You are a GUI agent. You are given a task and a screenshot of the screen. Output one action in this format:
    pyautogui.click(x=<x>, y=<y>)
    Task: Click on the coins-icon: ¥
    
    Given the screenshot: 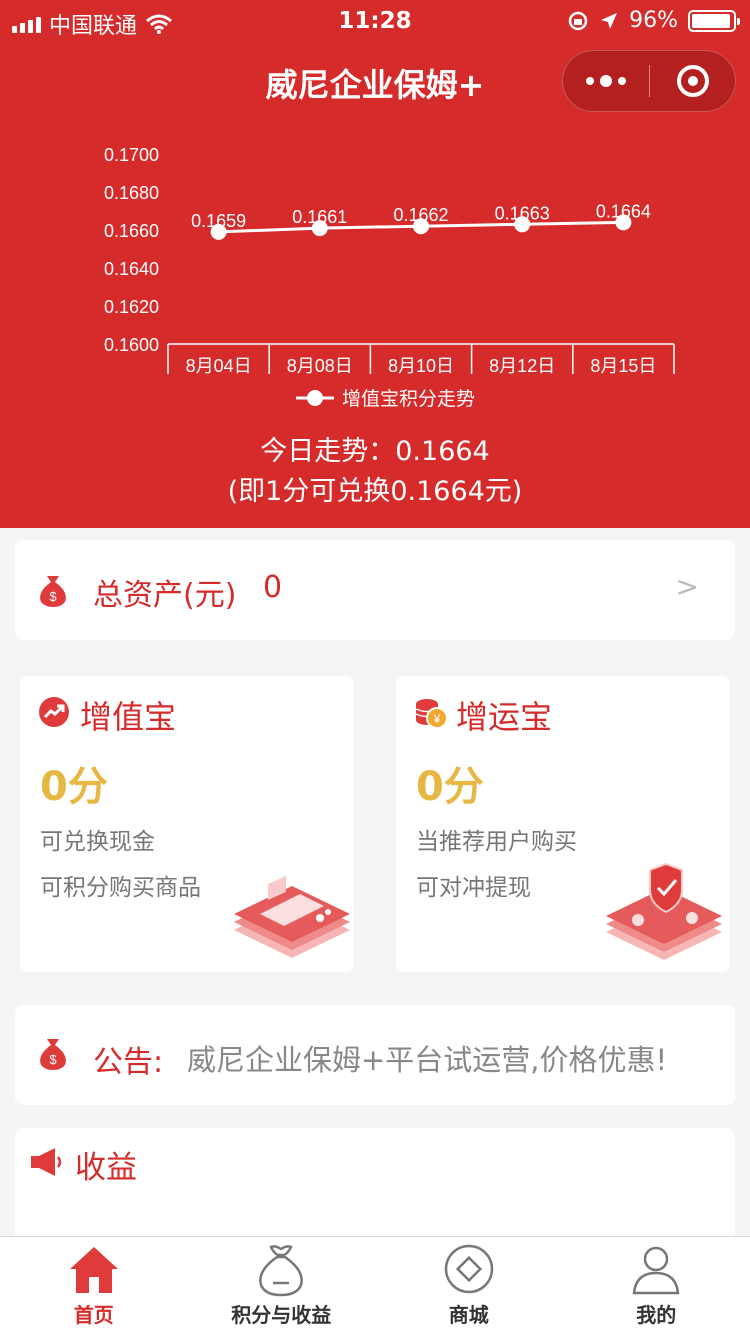 What is the action you would take?
    pyautogui.click(x=431, y=714)
    